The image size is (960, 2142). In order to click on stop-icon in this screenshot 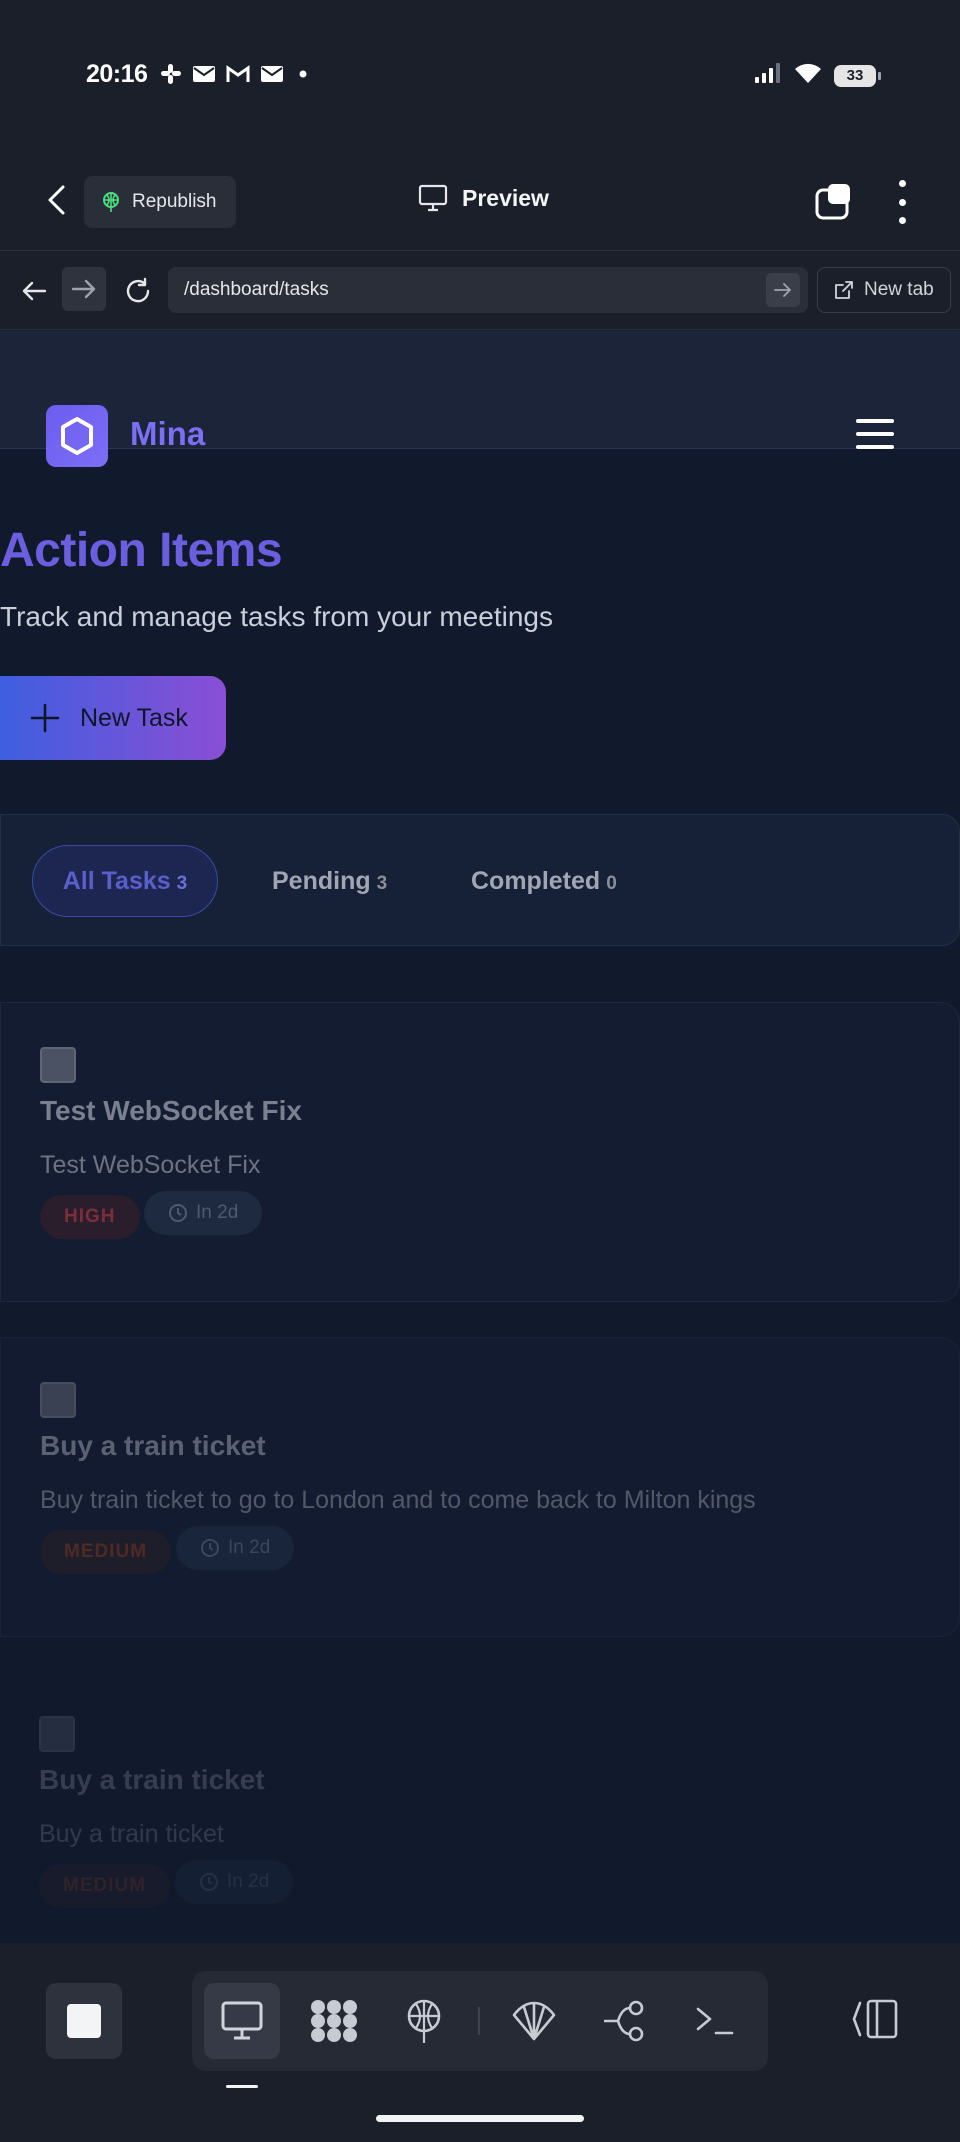, I will do `click(84, 2021)`.